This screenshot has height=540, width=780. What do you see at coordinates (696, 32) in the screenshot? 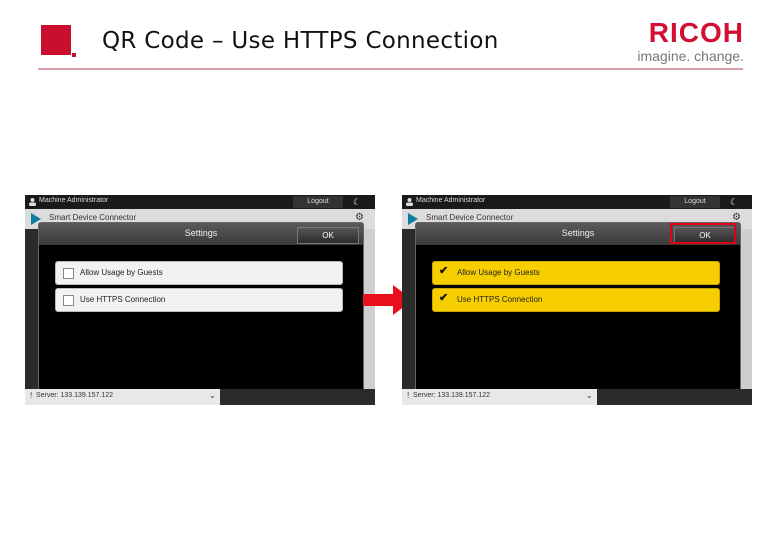
I see `brand-name: RICOH` at bounding box center [696, 32].